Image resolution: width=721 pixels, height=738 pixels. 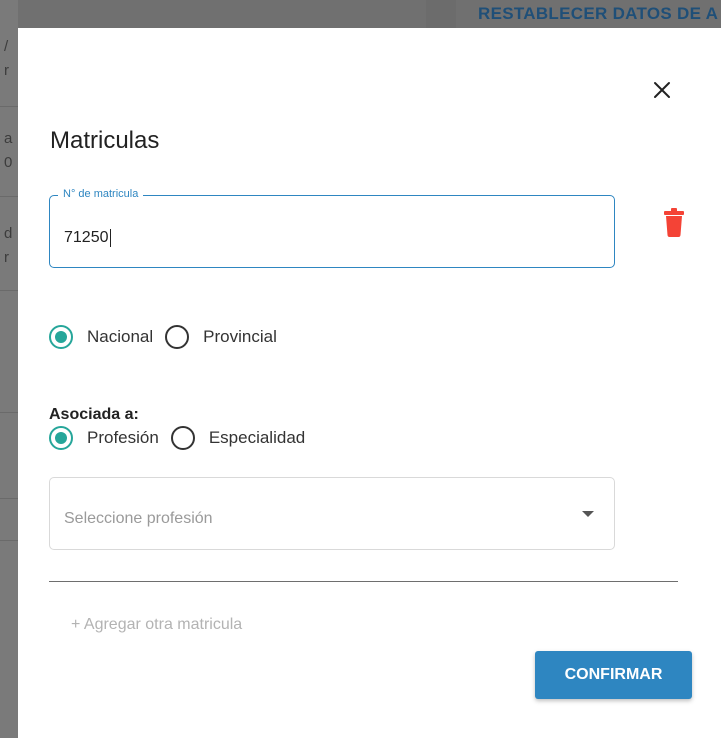 What do you see at coordinates (441, 14) in the screenshot?
I see `background-panel` at bounding box center [441, 14].